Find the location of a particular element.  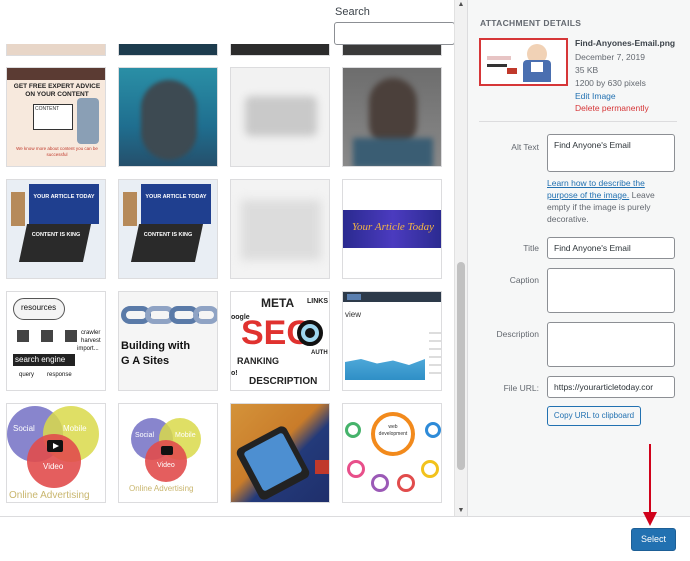

attachment-filename: Find-Anyones-Email.png is located at coordinates (625, 43).